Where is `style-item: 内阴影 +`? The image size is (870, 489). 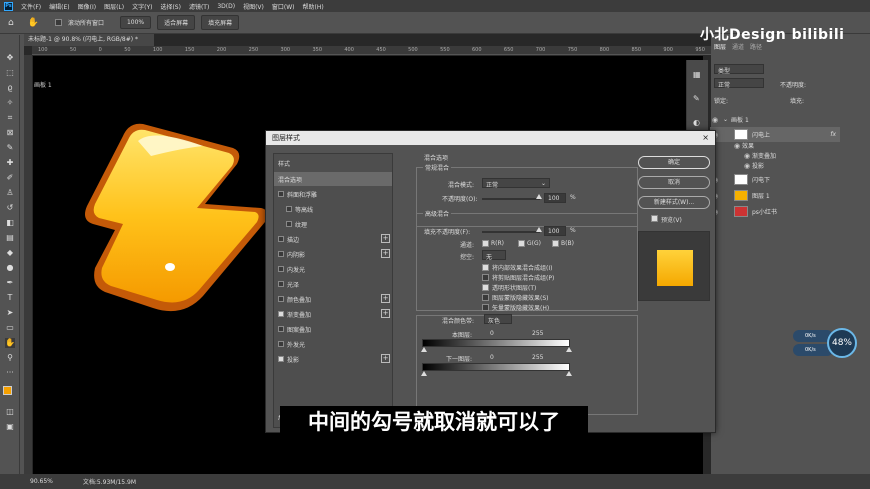 style-item: 内阴影 + is located at coordinates (333, 254).